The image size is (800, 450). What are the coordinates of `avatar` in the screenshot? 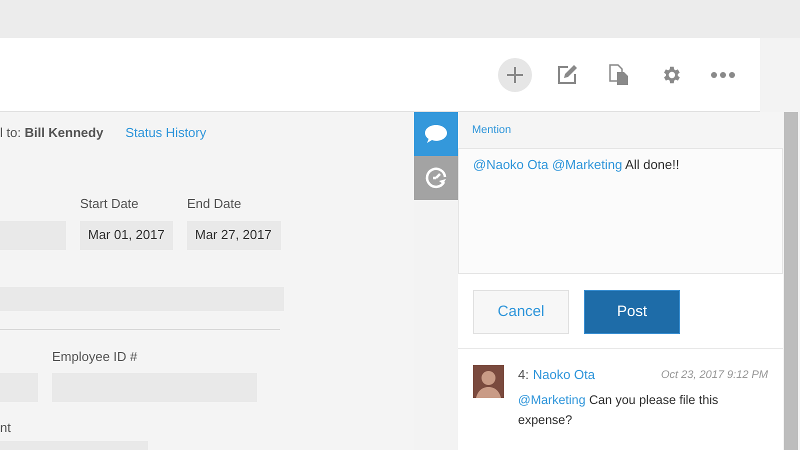 It's located at (488, 381).